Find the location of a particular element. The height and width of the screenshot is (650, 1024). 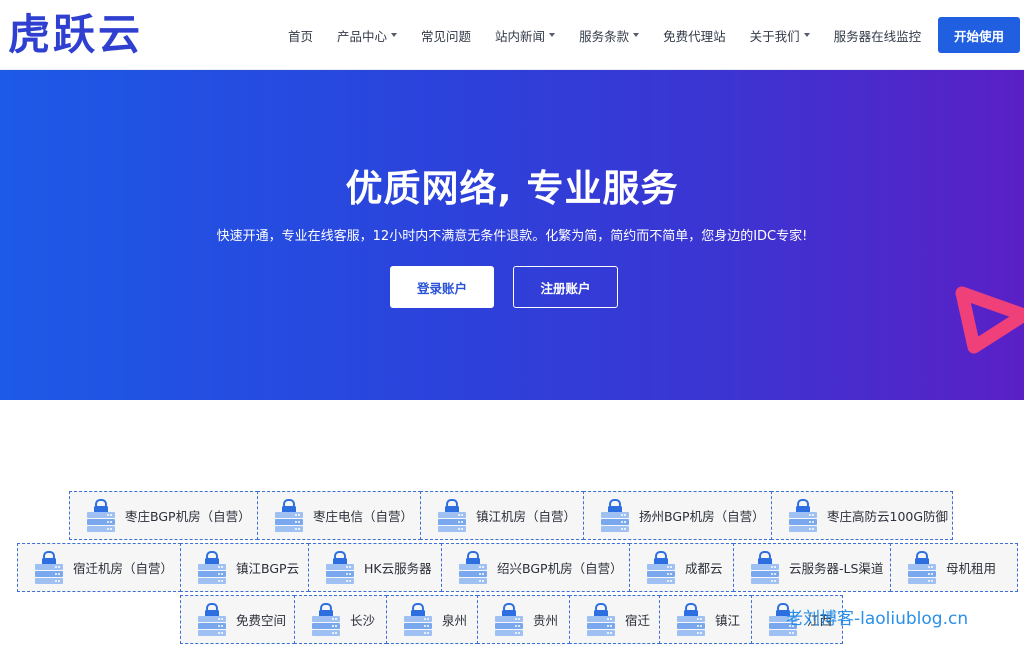

nav-label: 首页 is located at coordinates (301, 36).